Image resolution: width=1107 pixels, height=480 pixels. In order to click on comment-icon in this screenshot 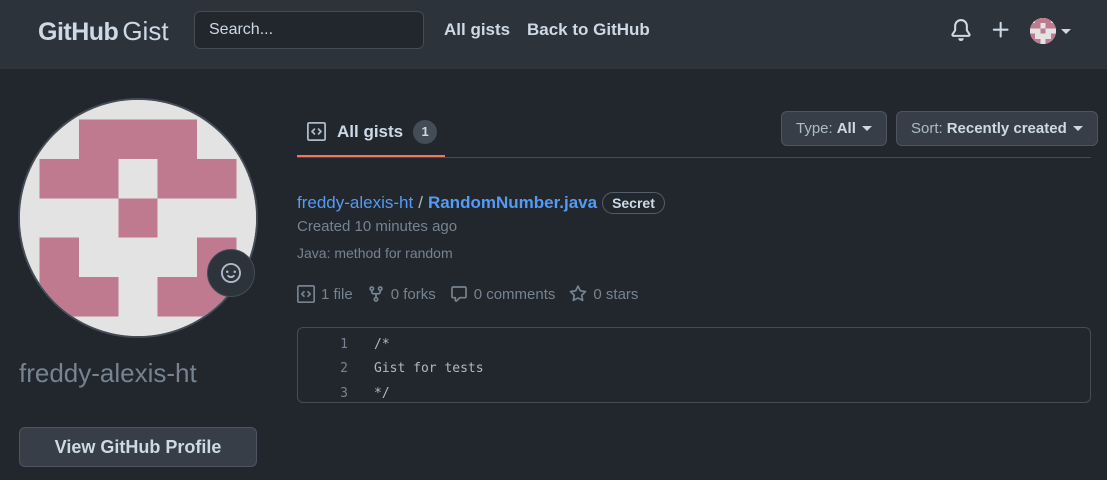, I will do `click(458, 294)`.